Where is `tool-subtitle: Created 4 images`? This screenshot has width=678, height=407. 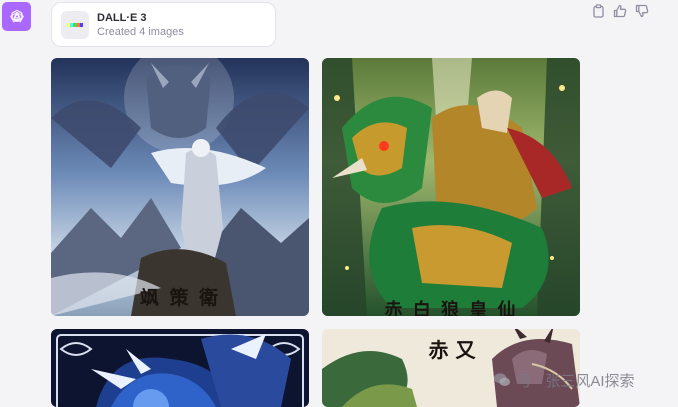 tool-subtitle: Created 4 images is located at coordinates (140, 31).